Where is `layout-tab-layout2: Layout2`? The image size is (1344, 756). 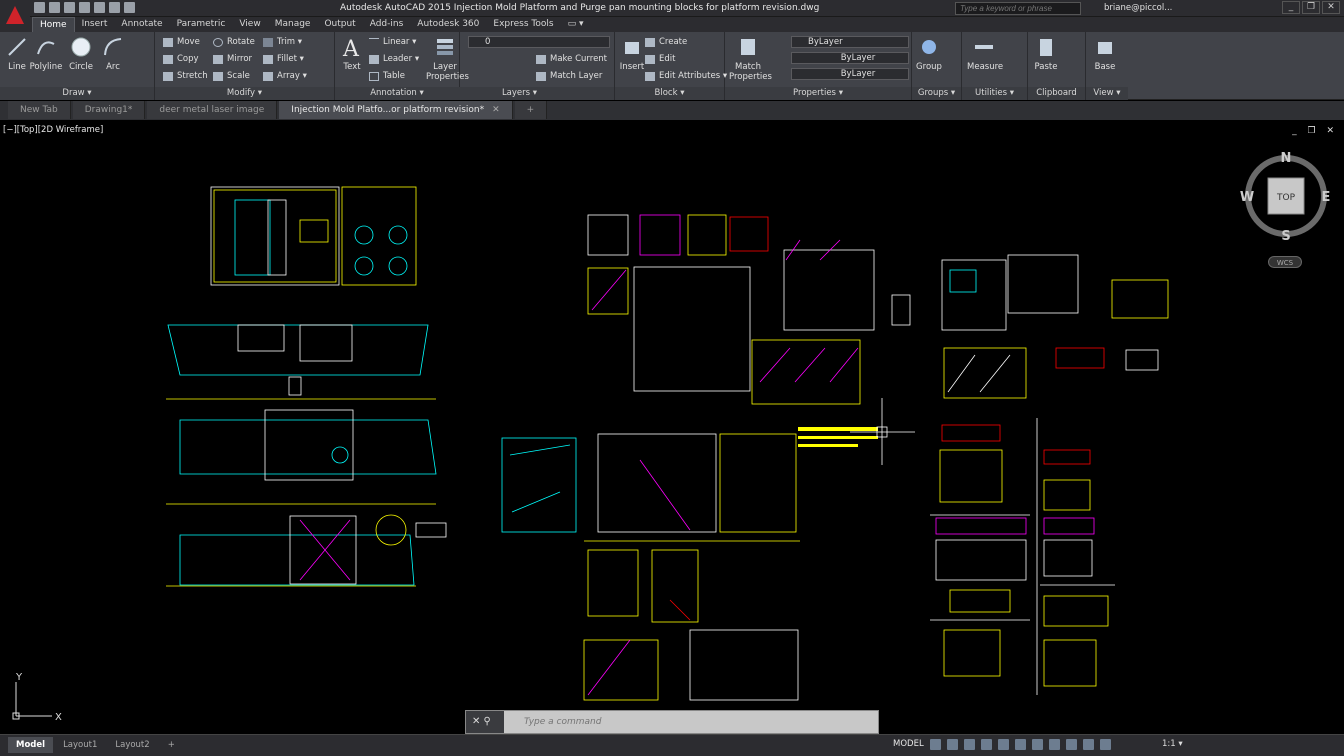 layout-tab-layout2: Layout2 is located at coordinates (132, 745).